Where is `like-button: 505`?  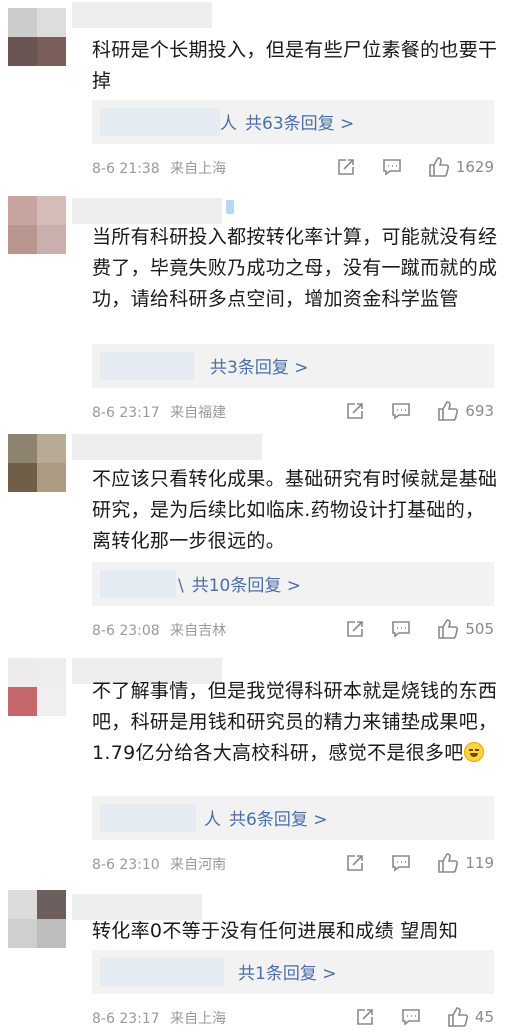
like-button: 505 is located at coordinates (465, 629).